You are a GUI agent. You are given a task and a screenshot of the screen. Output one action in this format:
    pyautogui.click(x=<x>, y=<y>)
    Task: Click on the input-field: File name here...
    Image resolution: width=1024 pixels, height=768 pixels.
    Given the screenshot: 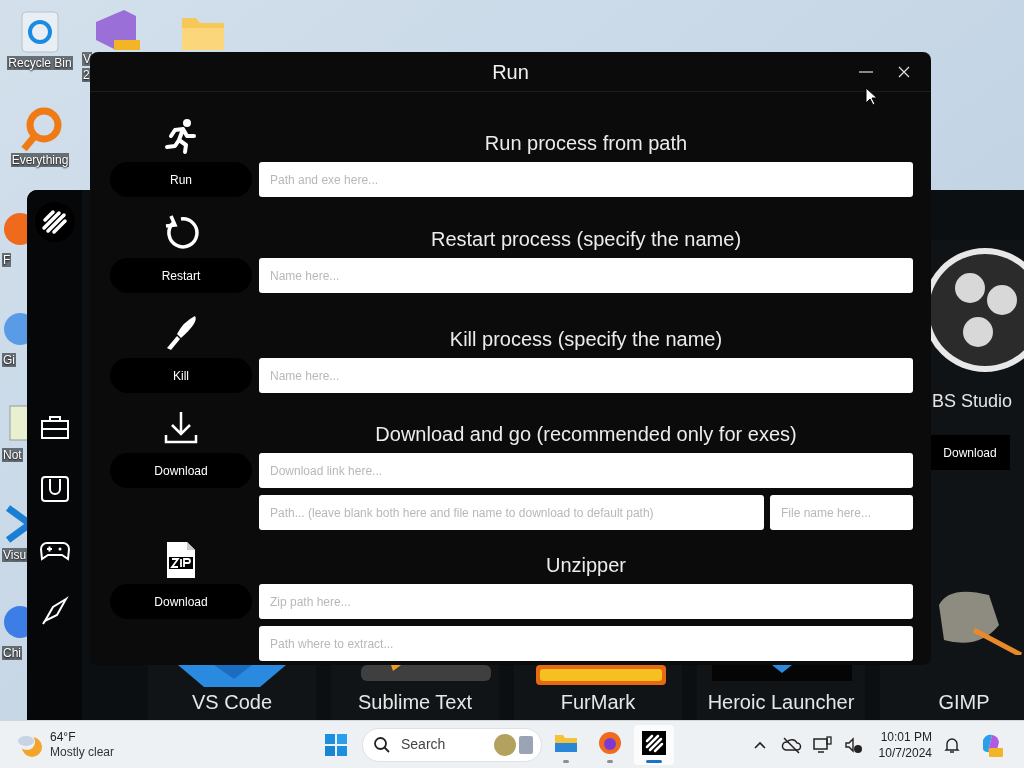 What is the action you would take?
    pyautogui.click(x=841, y=512)
    